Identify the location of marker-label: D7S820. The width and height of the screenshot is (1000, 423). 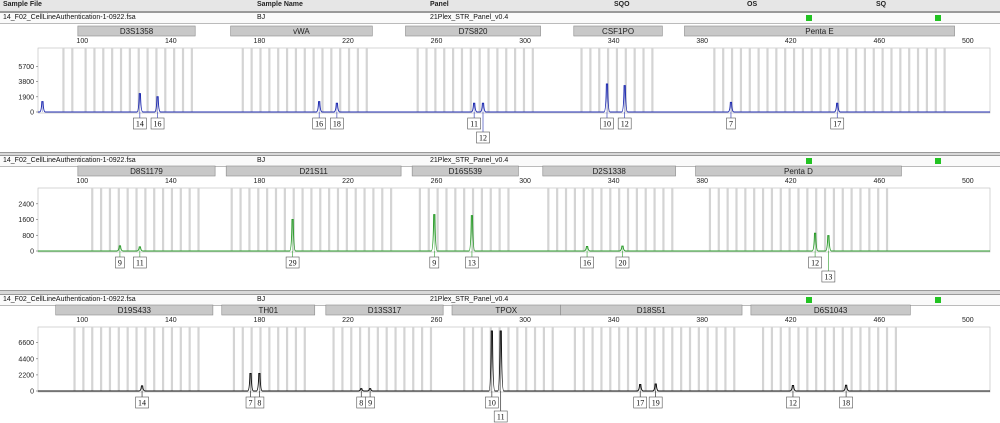
(473, 31).